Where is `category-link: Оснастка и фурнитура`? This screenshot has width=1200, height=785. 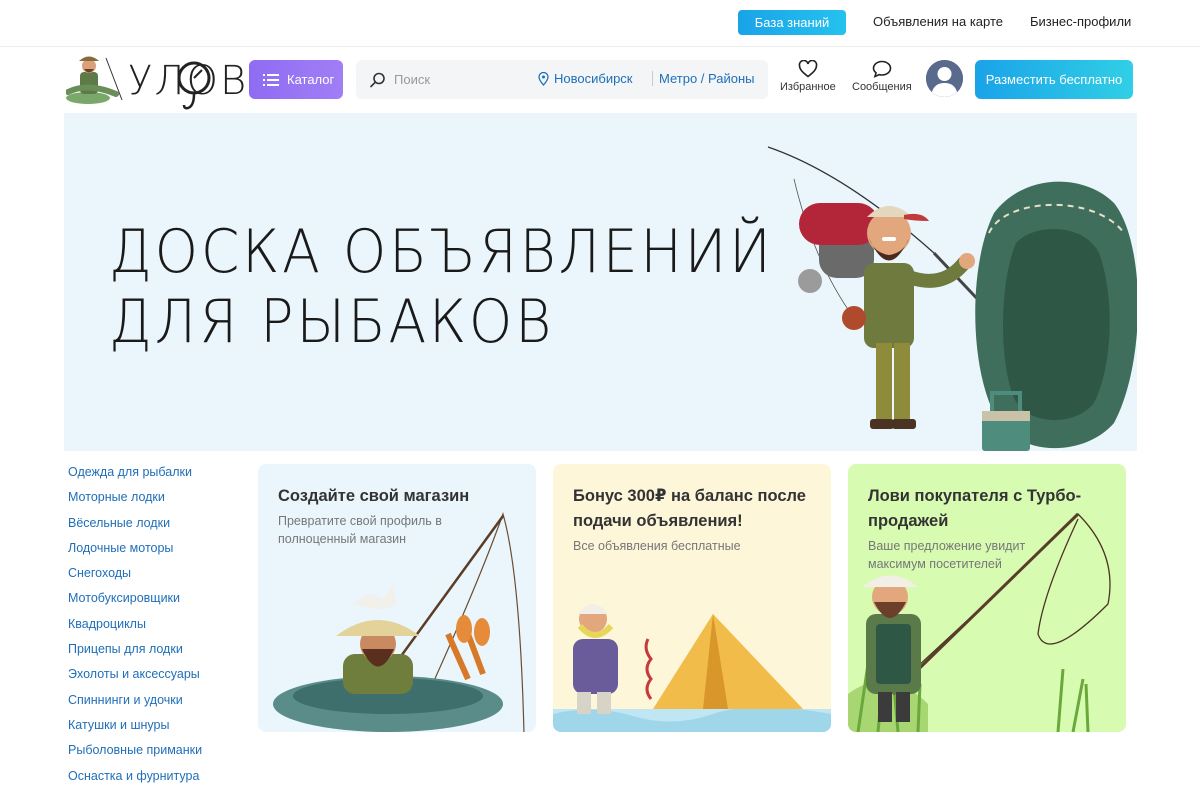 category-link: Оснастка и фурнитура is located at coordinates (135, 775).